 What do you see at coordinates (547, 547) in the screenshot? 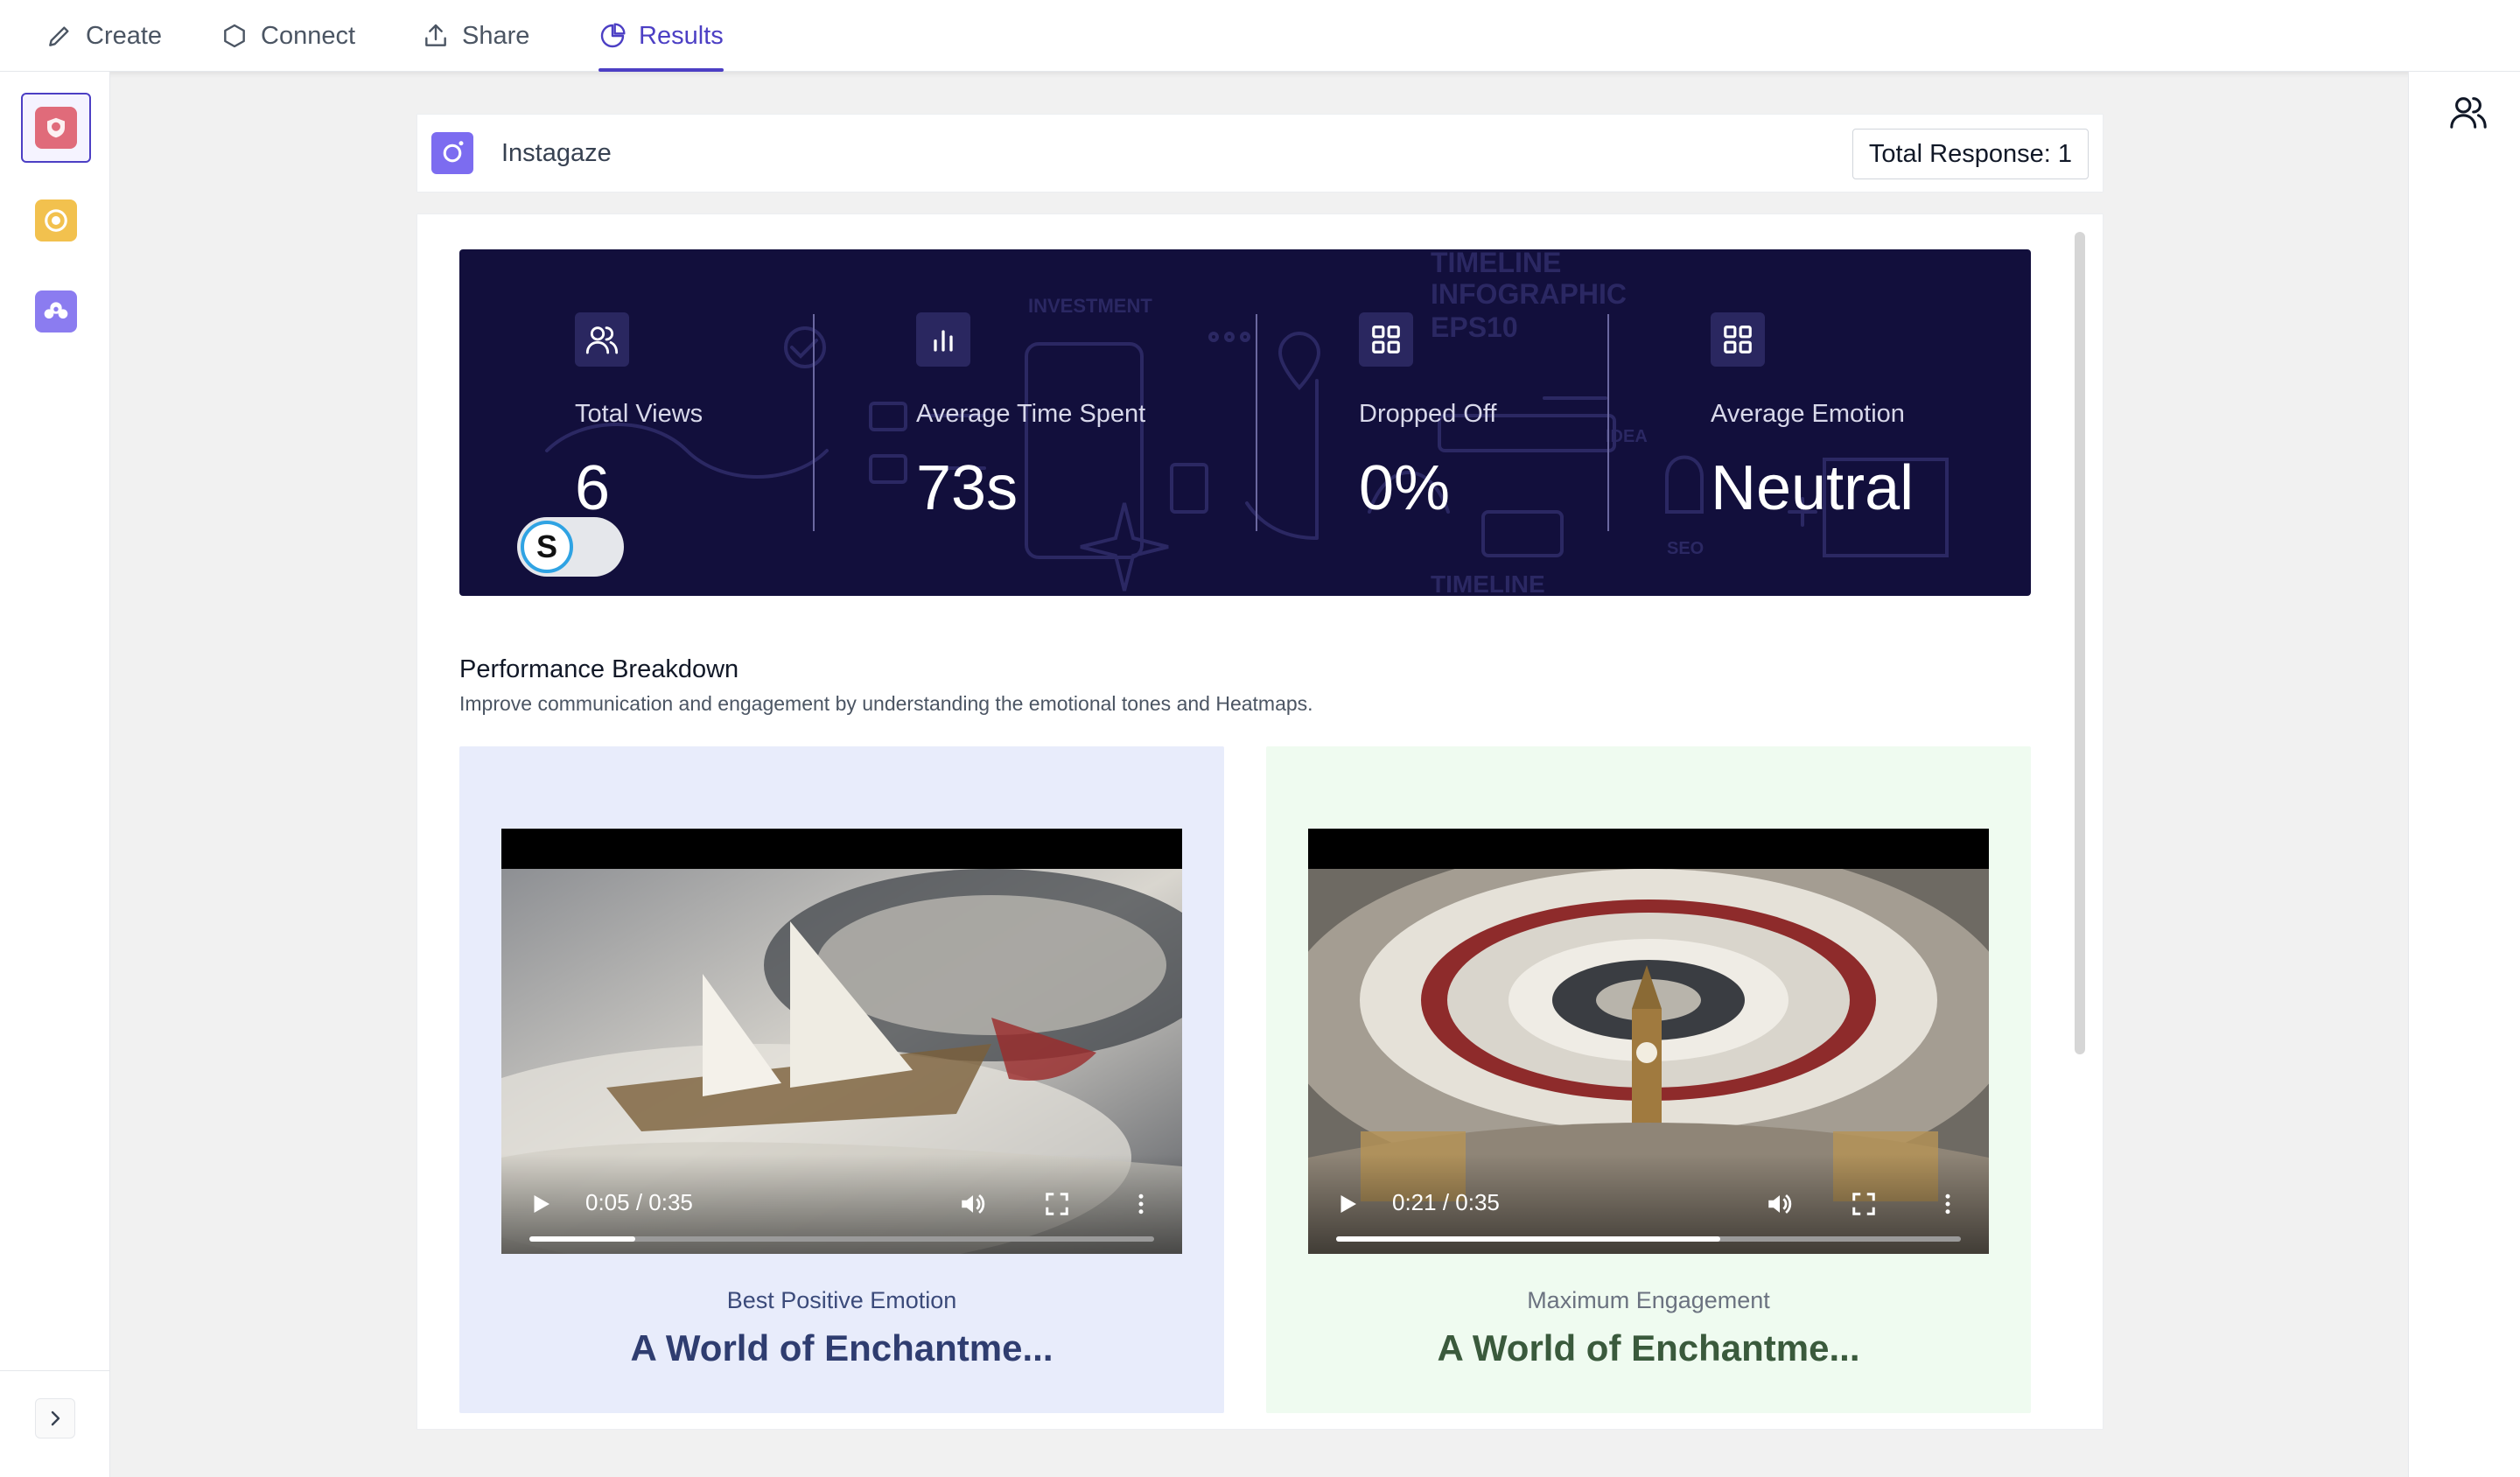
I see `toggle-knob: S` at bounding box center [547, 547].